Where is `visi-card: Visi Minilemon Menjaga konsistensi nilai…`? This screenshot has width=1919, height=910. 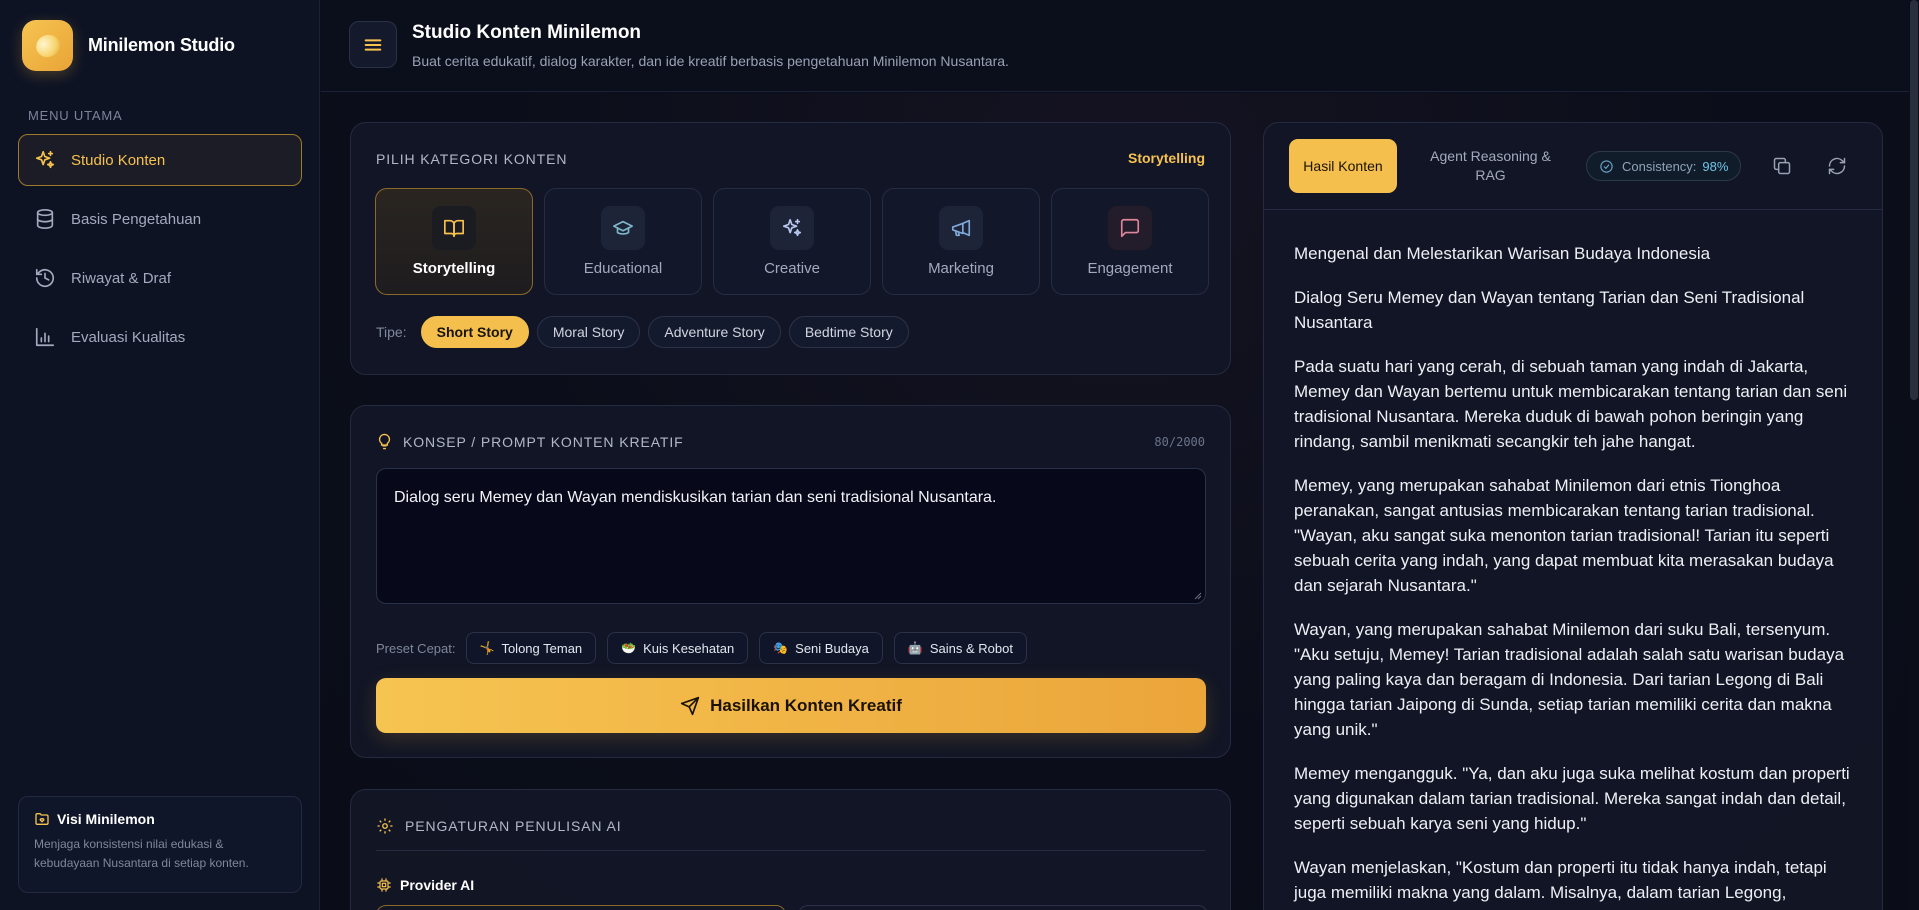 visi-card: Visi Minilemon Menjaga konsistensi nilai… is located at coordinates (160, 844).